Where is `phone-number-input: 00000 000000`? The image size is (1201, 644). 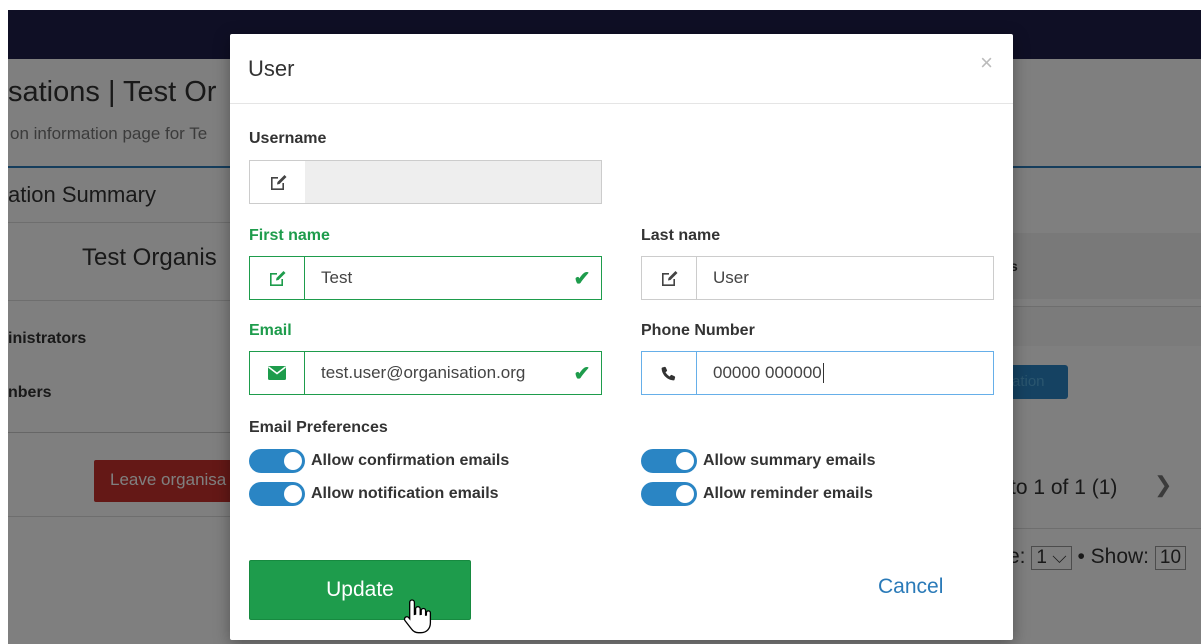 phone-number-input: 00000 000000 is located at coordinates (845, 373).